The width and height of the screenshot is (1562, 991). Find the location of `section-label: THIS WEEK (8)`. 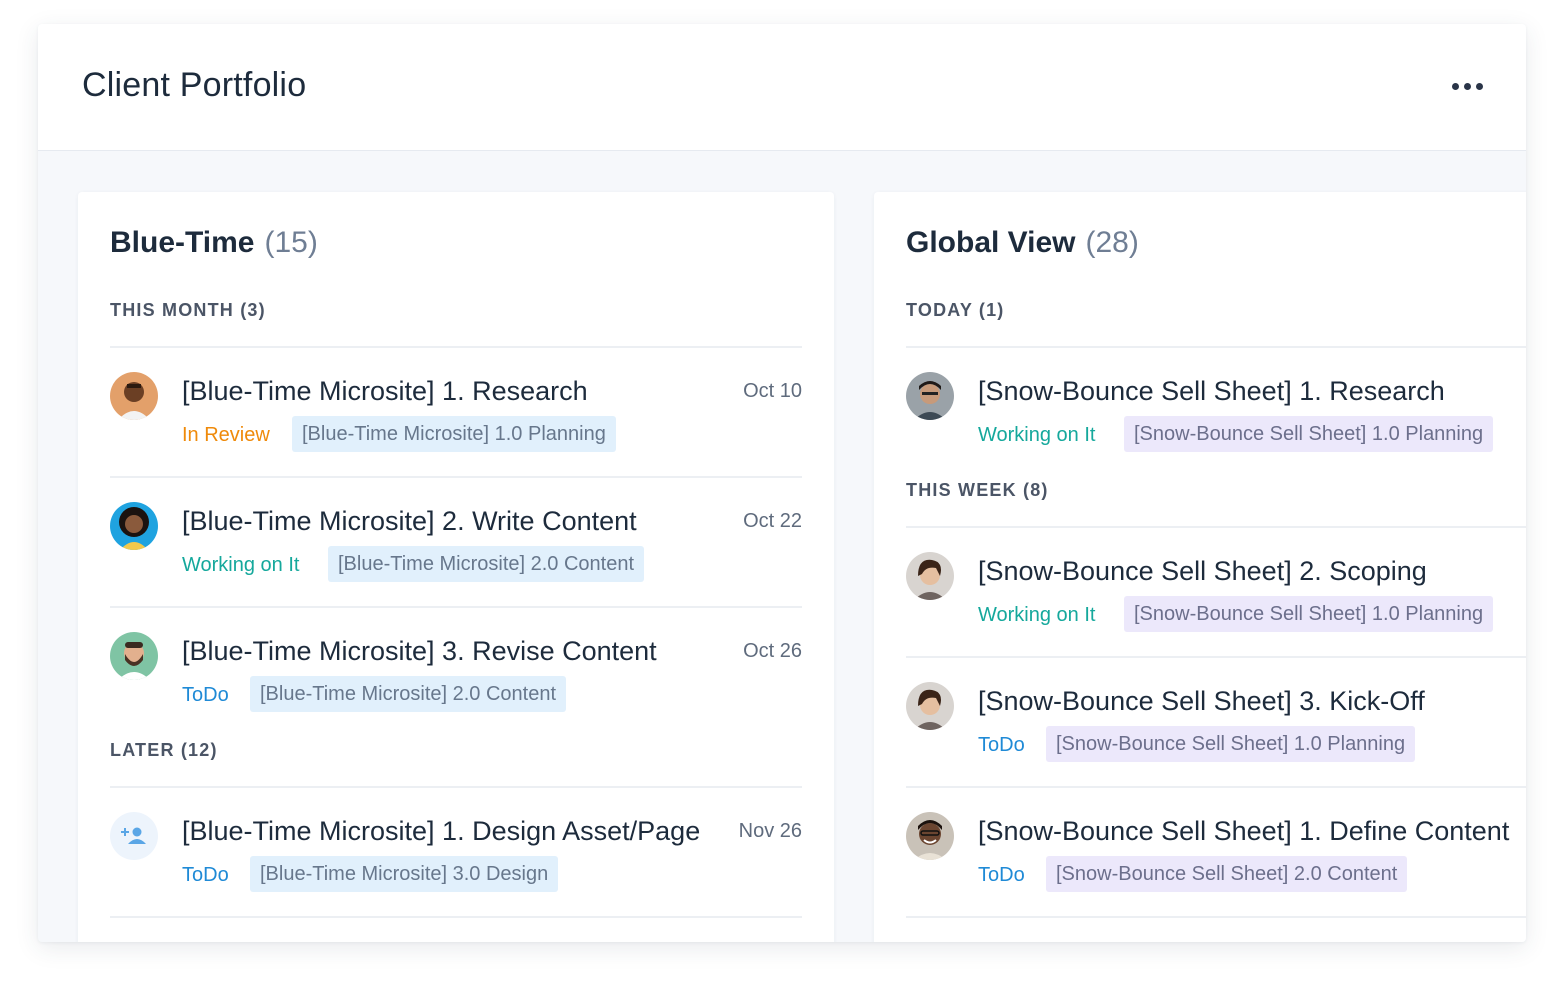

section-label: THIS WEEK (8) is located at coordinates (977, 490).